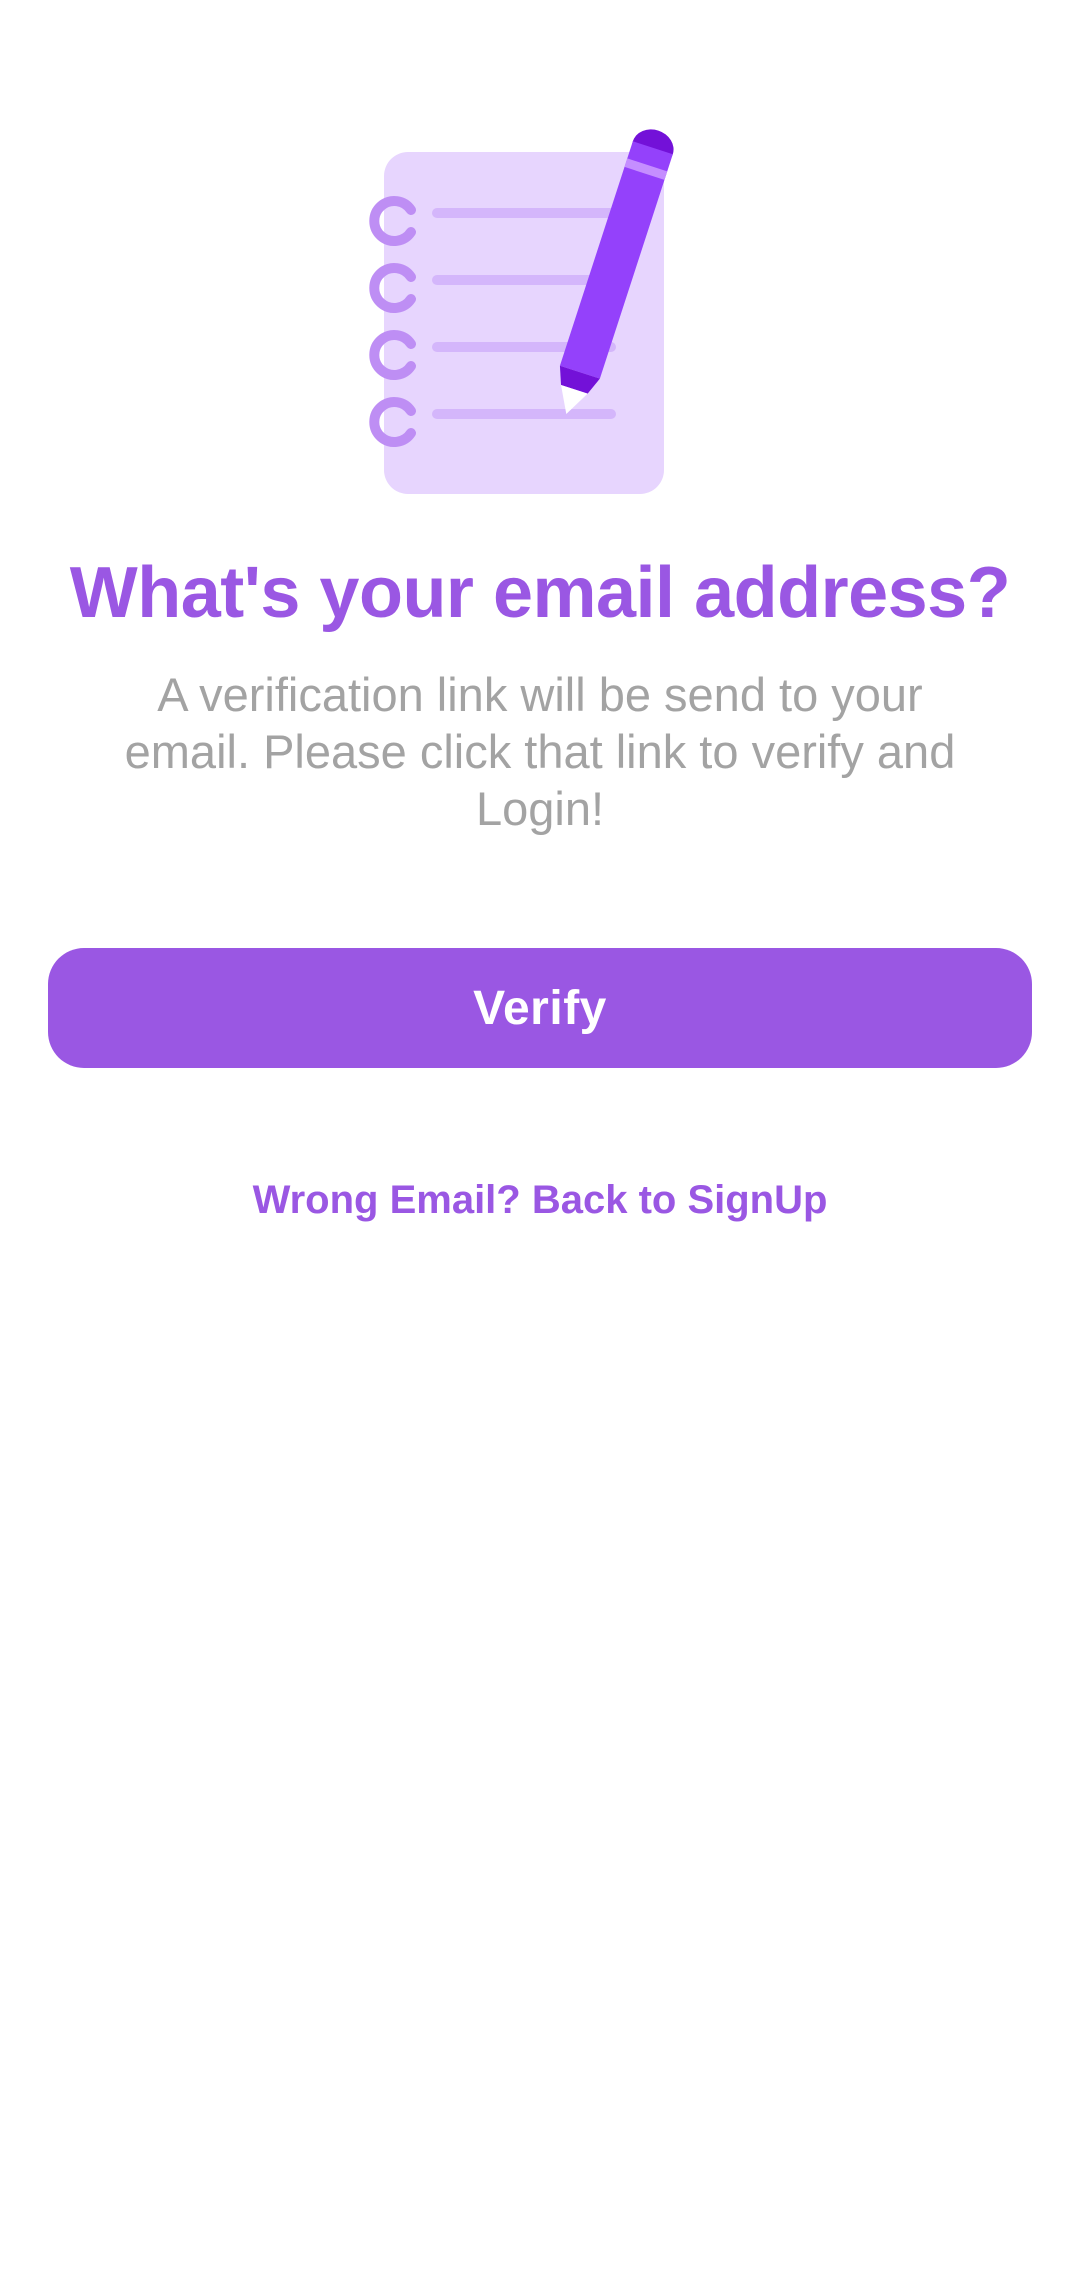  Describe the element at coordinates (540, 593) in the screenshot. I see `page-title: What's your email address?` at that location.